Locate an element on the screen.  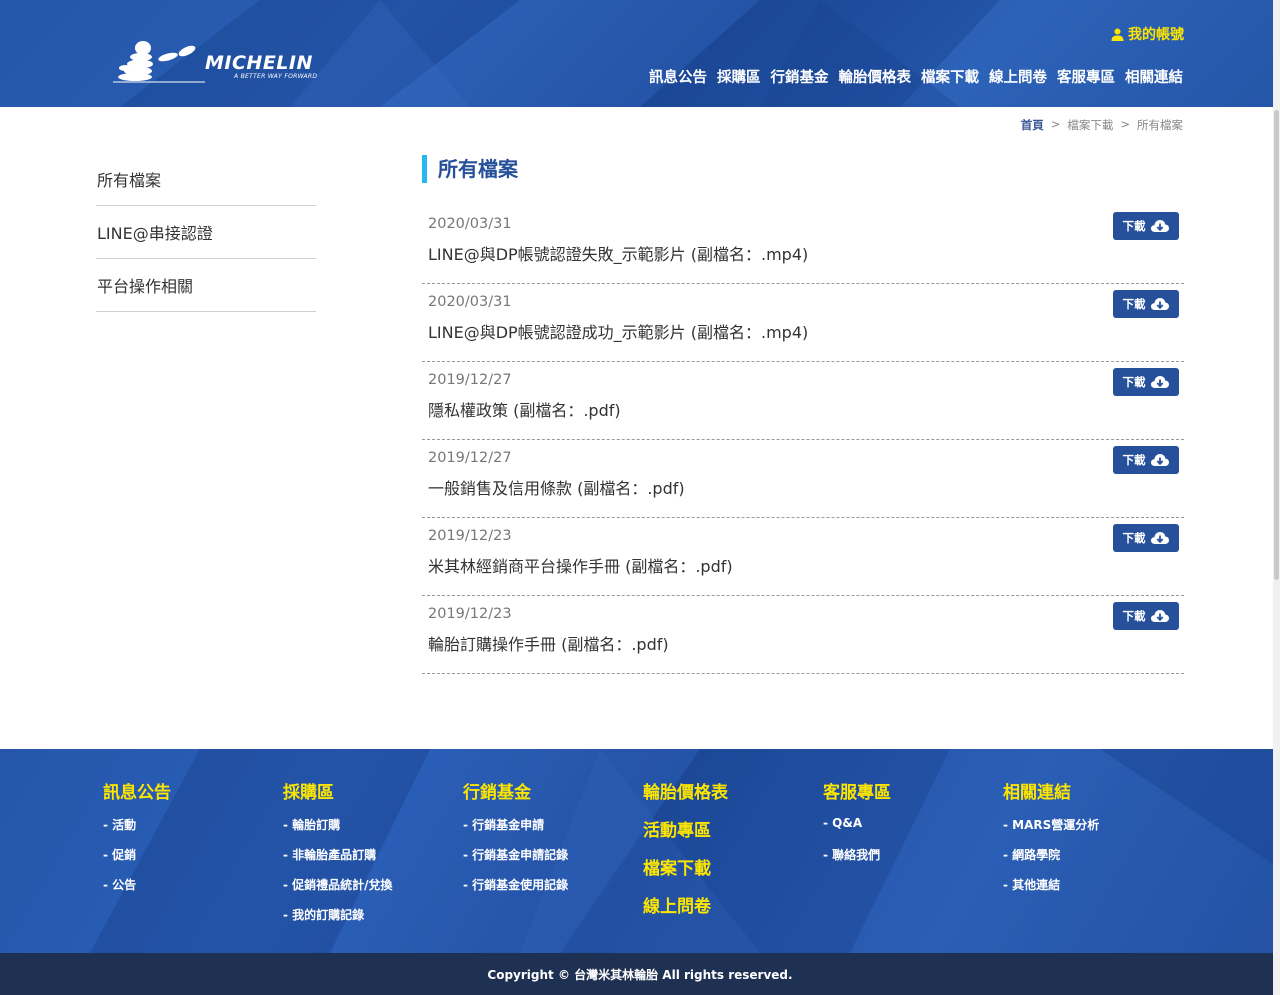
footer-link: - 活動 is located at coordinates (137, 831).